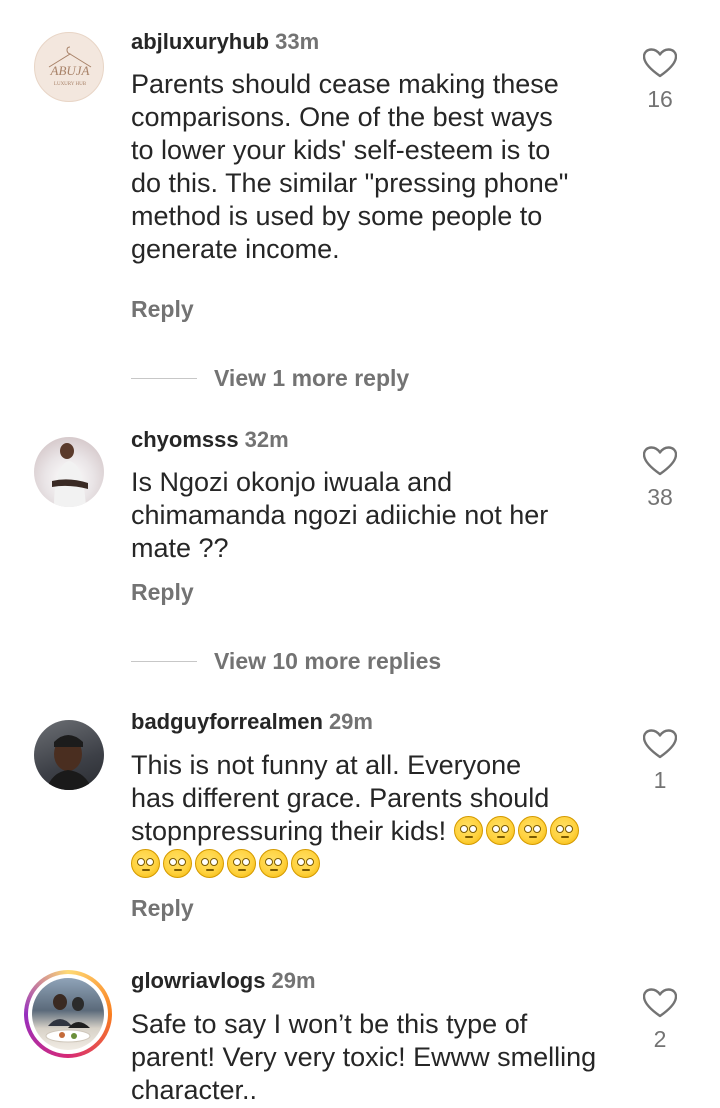  Describe the element at coordinates (345, 84) in the screenshot. I see `comment-line: Parents should cease making these` at that location.